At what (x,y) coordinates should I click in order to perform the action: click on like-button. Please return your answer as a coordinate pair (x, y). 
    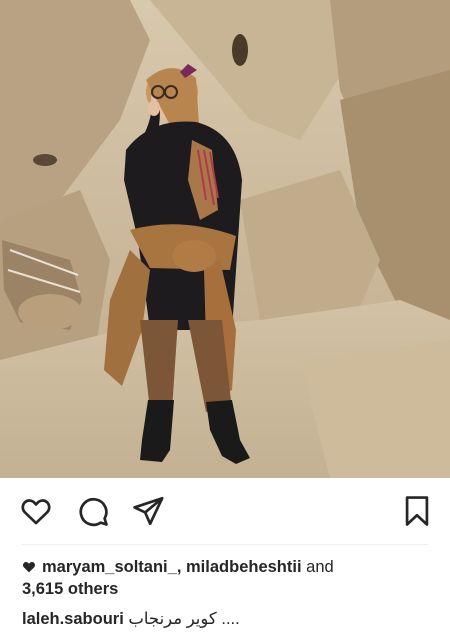
    Looking at the image, I should click on (36, 511).